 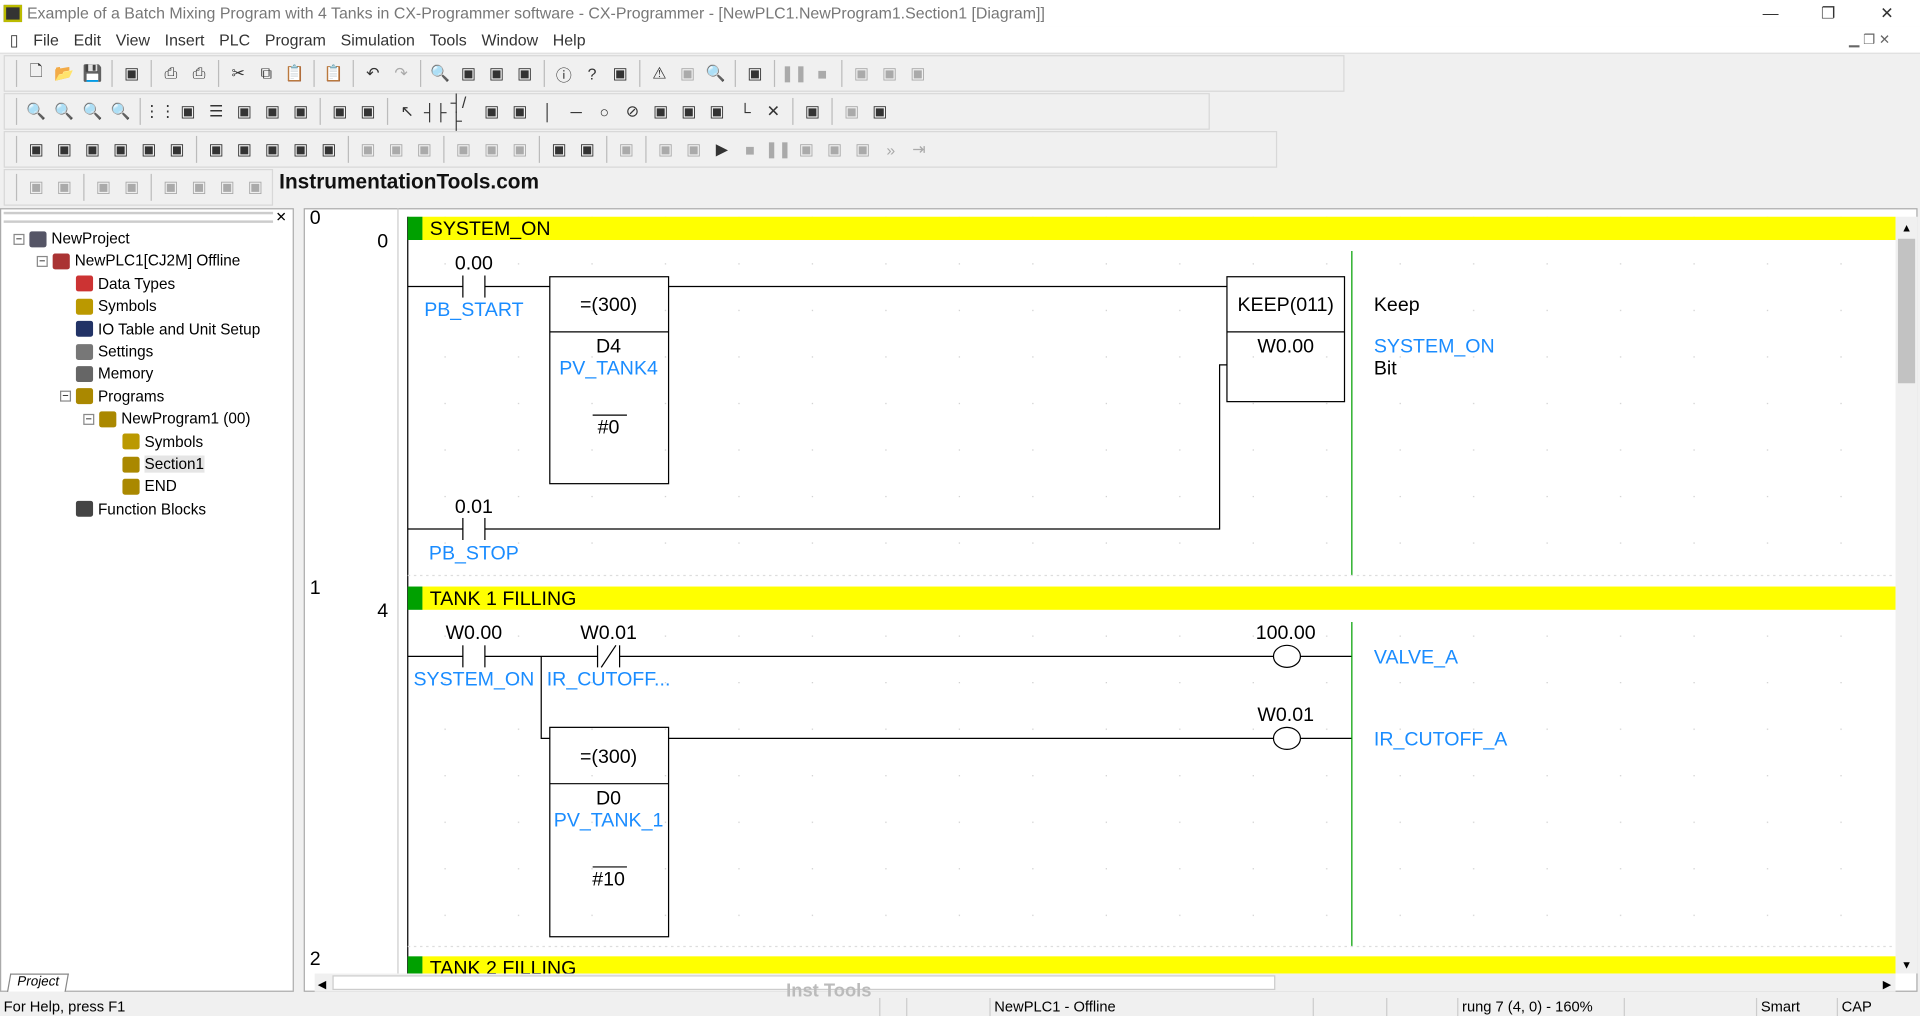 What do you see at coordinates (464, 150) in the screenshot?
I see `up-icon: ▣` at bounding box center [464, 150].